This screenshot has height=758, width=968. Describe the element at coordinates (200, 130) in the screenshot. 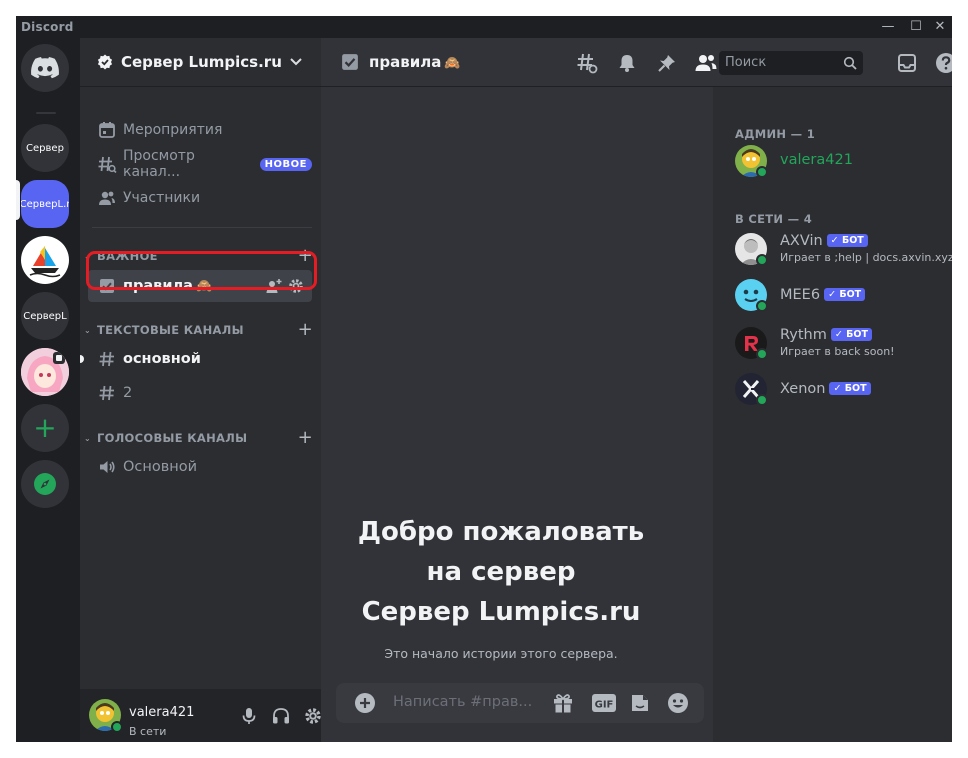

I see `nav-events: Мероприятия` at that location.